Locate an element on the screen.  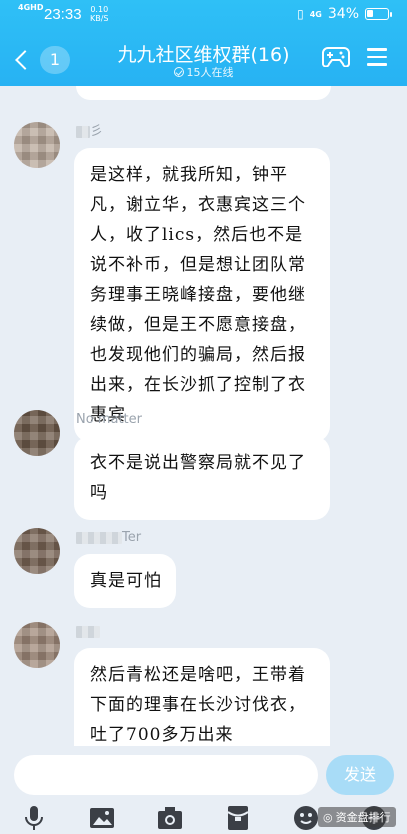
sender-name: 彡 is located at coordinates (89, 132).